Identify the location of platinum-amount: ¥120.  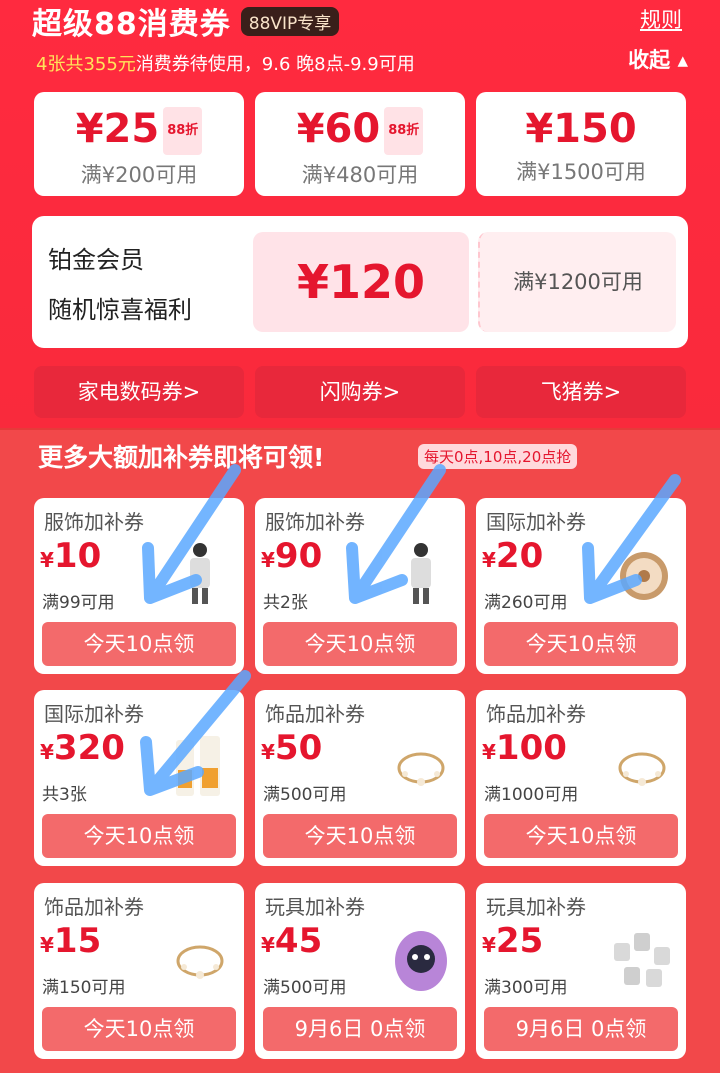
(361, 282).